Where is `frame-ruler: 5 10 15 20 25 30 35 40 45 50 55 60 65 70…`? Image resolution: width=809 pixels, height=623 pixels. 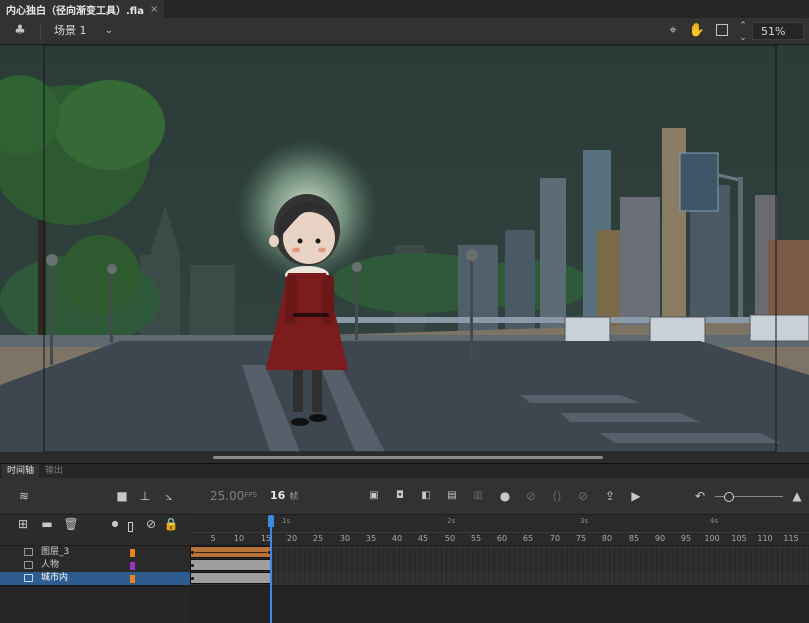 frame-ruler: 5 10 15 20 25 30 35 40 45 50 55 60 65 70… is located at coordinates (499, 530).